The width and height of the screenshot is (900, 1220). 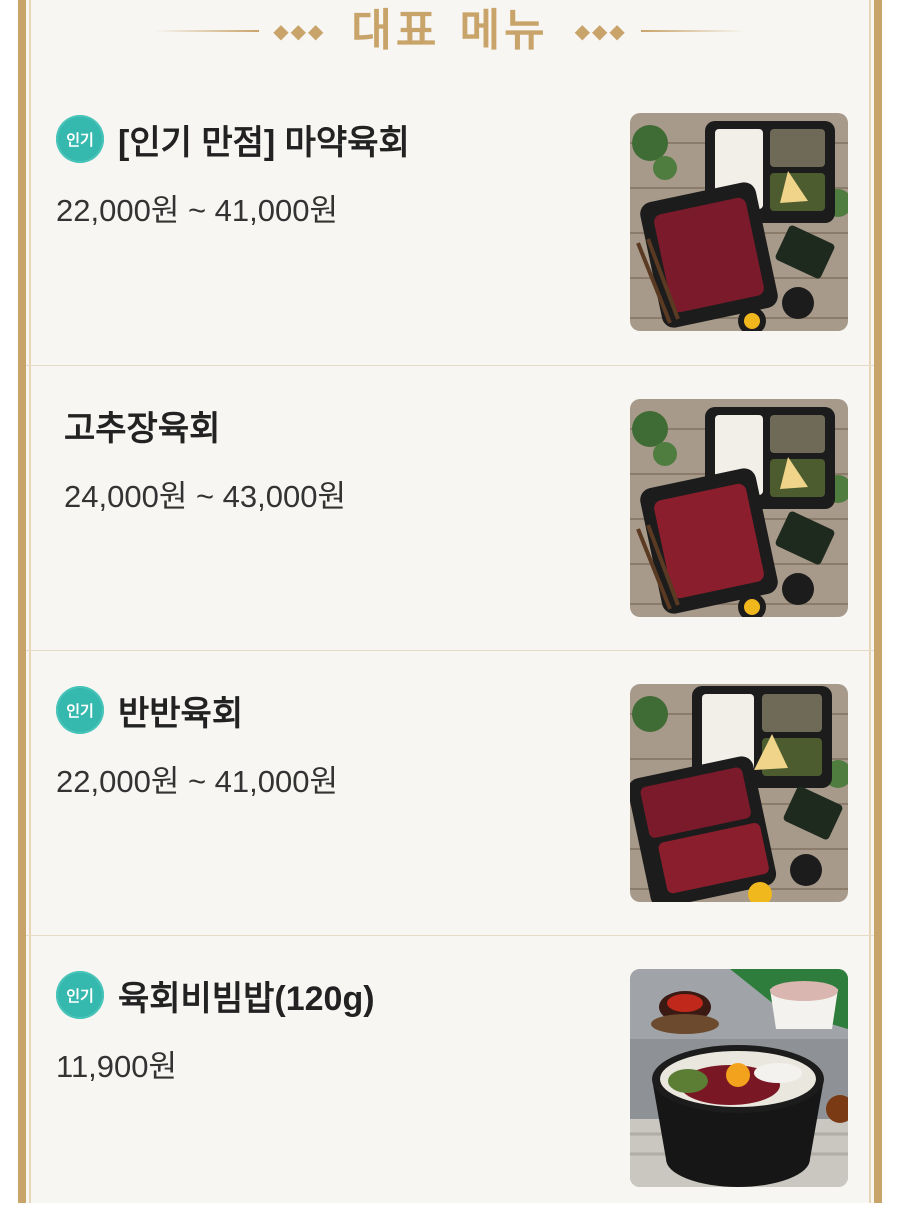 What do you see at coordinates (693, 31) in the screenshot?
I see `header-rule-right` at bounding box center [693, 31].